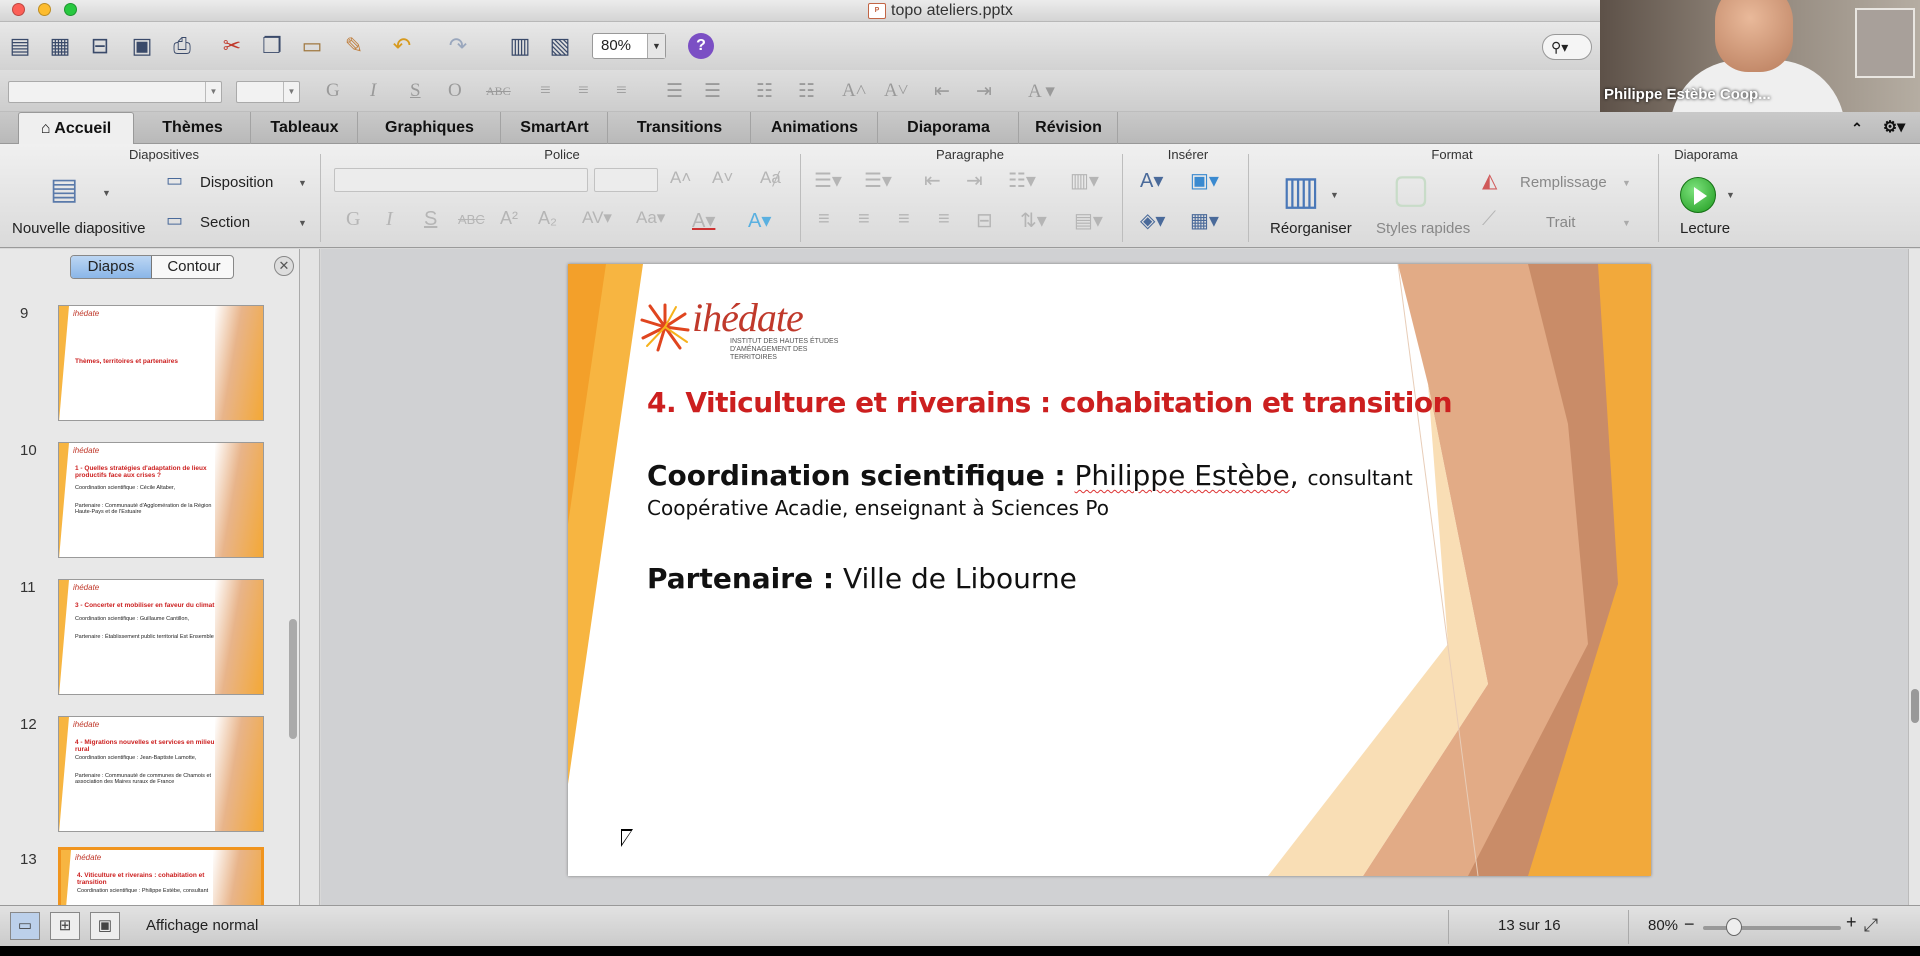 The height and width of the screenshot is (956, 1920). What do you see at coordinates (520, 46) in the screenshot?
I see `textbox-icon: ▥` at bounding box center [520, 46].